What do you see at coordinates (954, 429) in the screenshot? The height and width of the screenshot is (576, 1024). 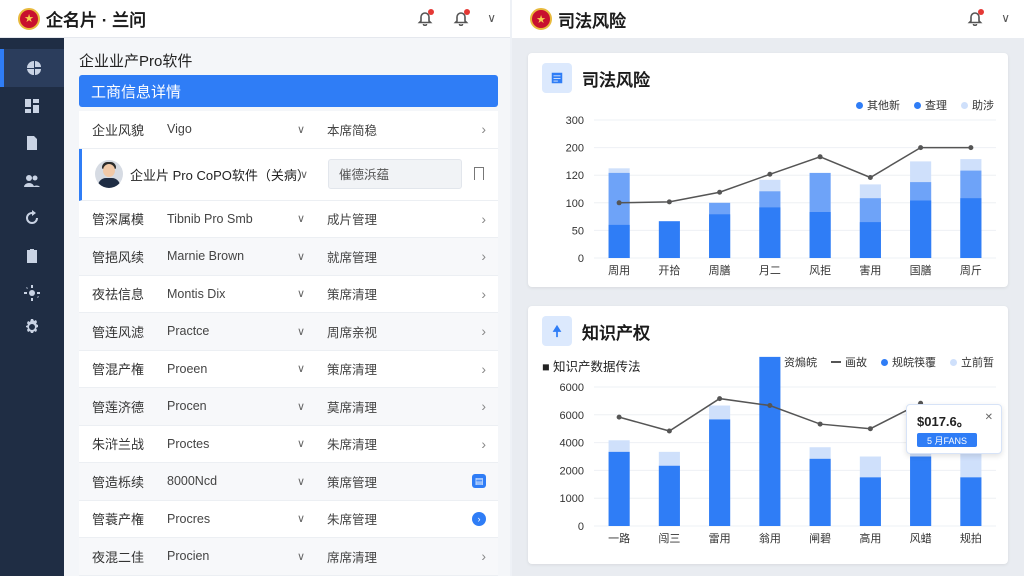 I see `chart-tooltip: $017.6。 ✕ 5 月FANS` at bounding box center [954, 429].